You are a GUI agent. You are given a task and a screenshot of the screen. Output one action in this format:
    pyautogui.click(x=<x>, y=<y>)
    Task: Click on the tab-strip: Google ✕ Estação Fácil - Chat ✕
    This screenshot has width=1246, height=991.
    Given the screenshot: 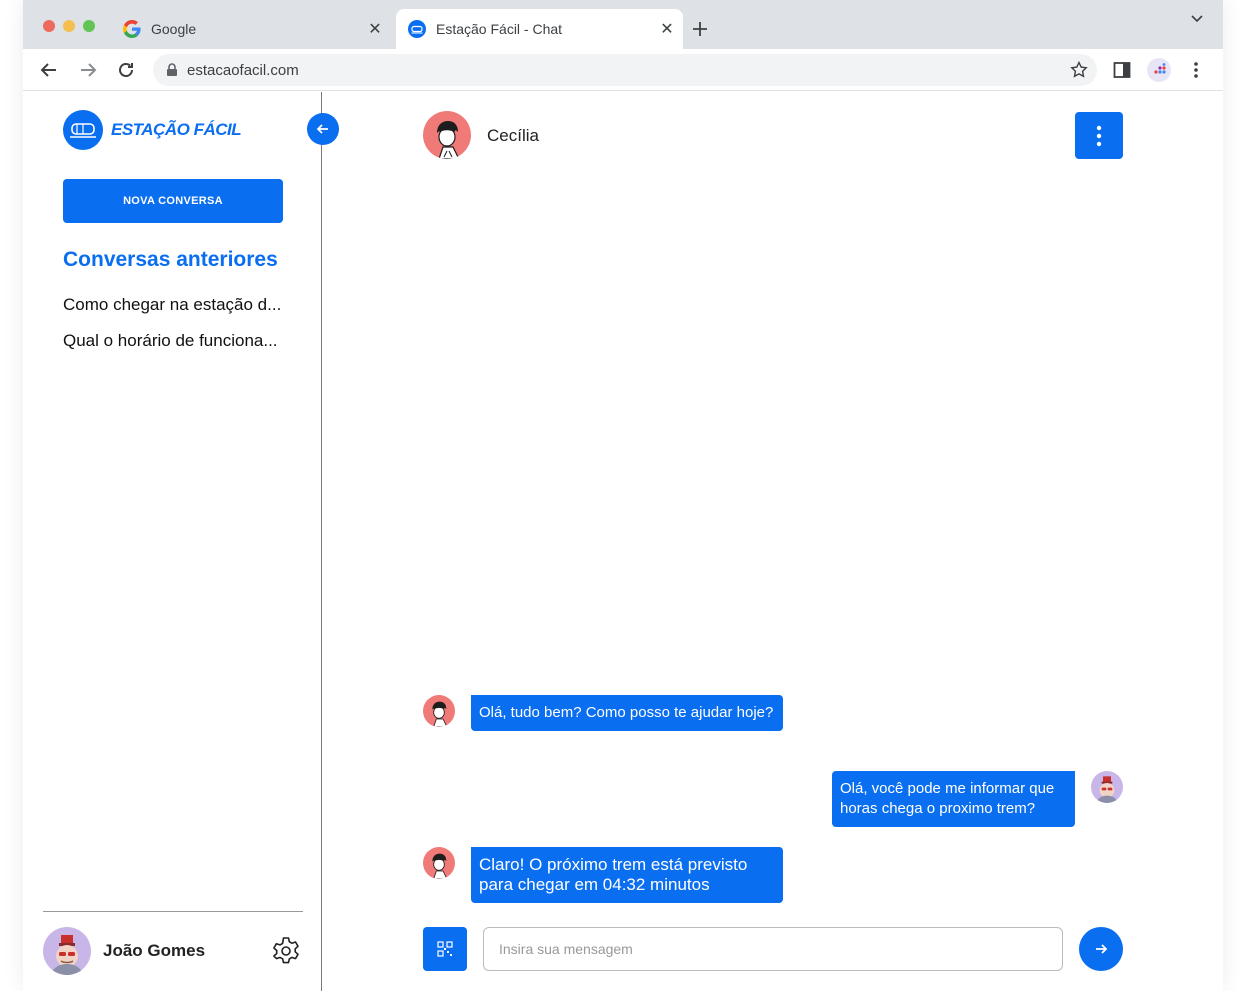 What is the action you would take?
    pyautogui.click(x=623, y=24)
    